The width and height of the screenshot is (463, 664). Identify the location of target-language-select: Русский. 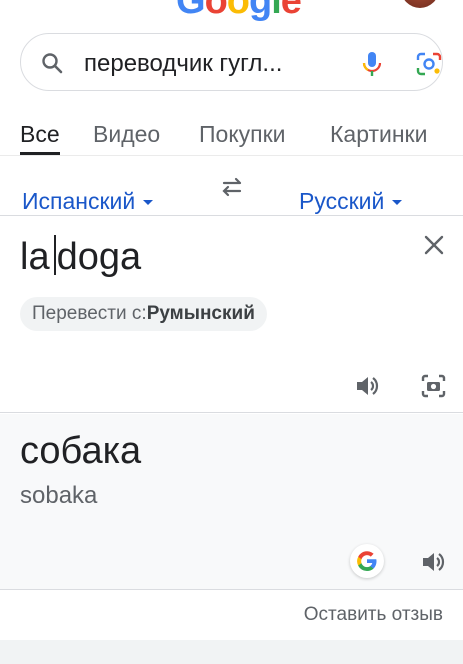
(351, 201).